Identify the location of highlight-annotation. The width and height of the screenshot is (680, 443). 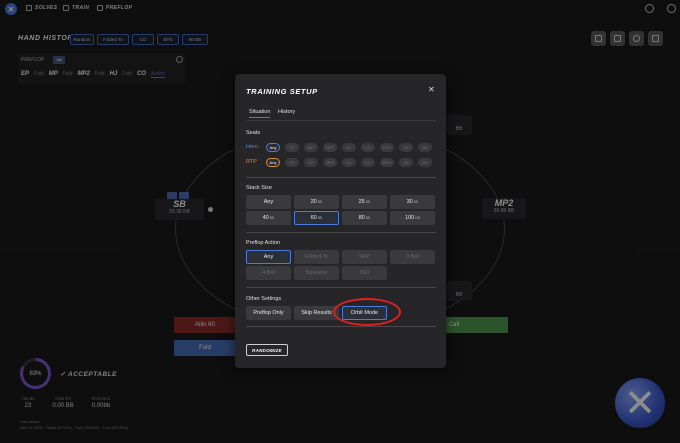
(367, 312).